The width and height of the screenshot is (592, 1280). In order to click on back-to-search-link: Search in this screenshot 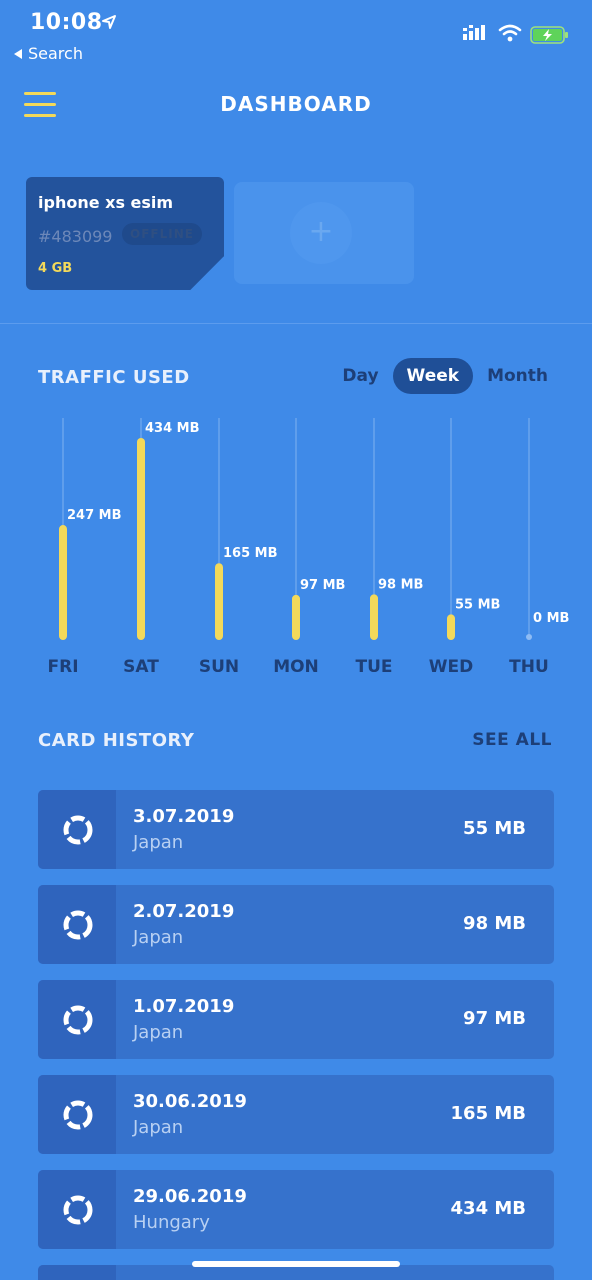, I will do `click(48, 53)`.